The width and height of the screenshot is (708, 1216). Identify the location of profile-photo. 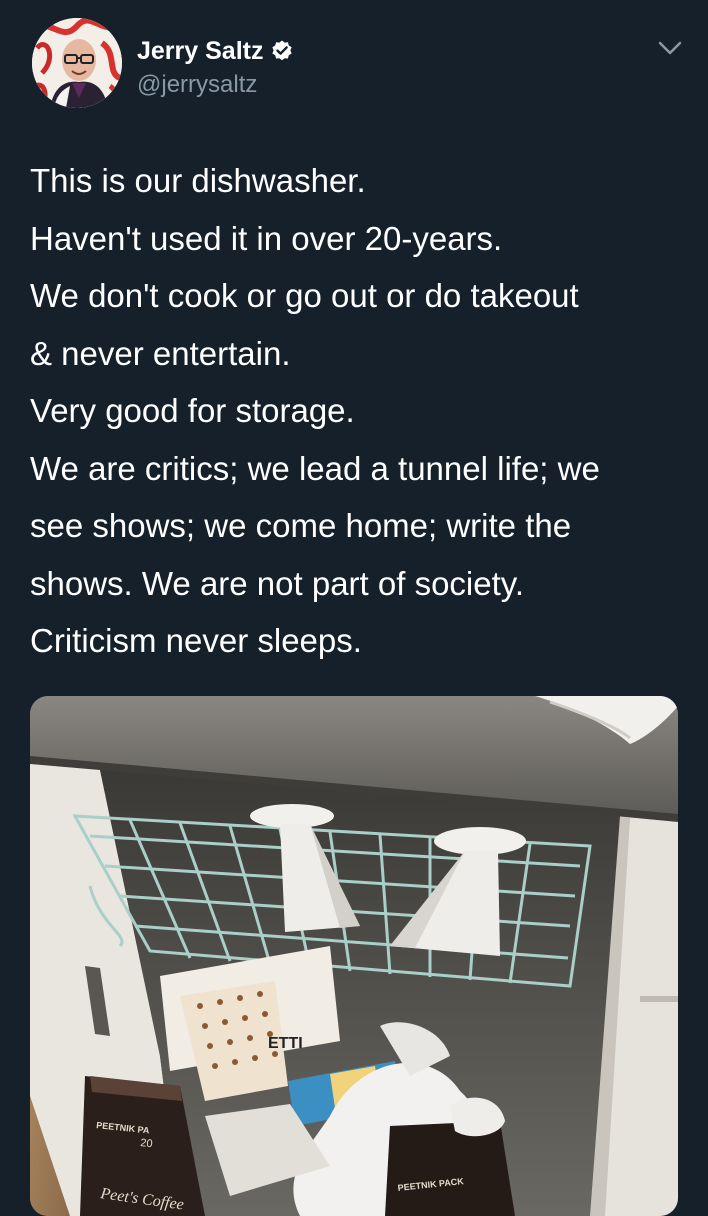
(77, 63).